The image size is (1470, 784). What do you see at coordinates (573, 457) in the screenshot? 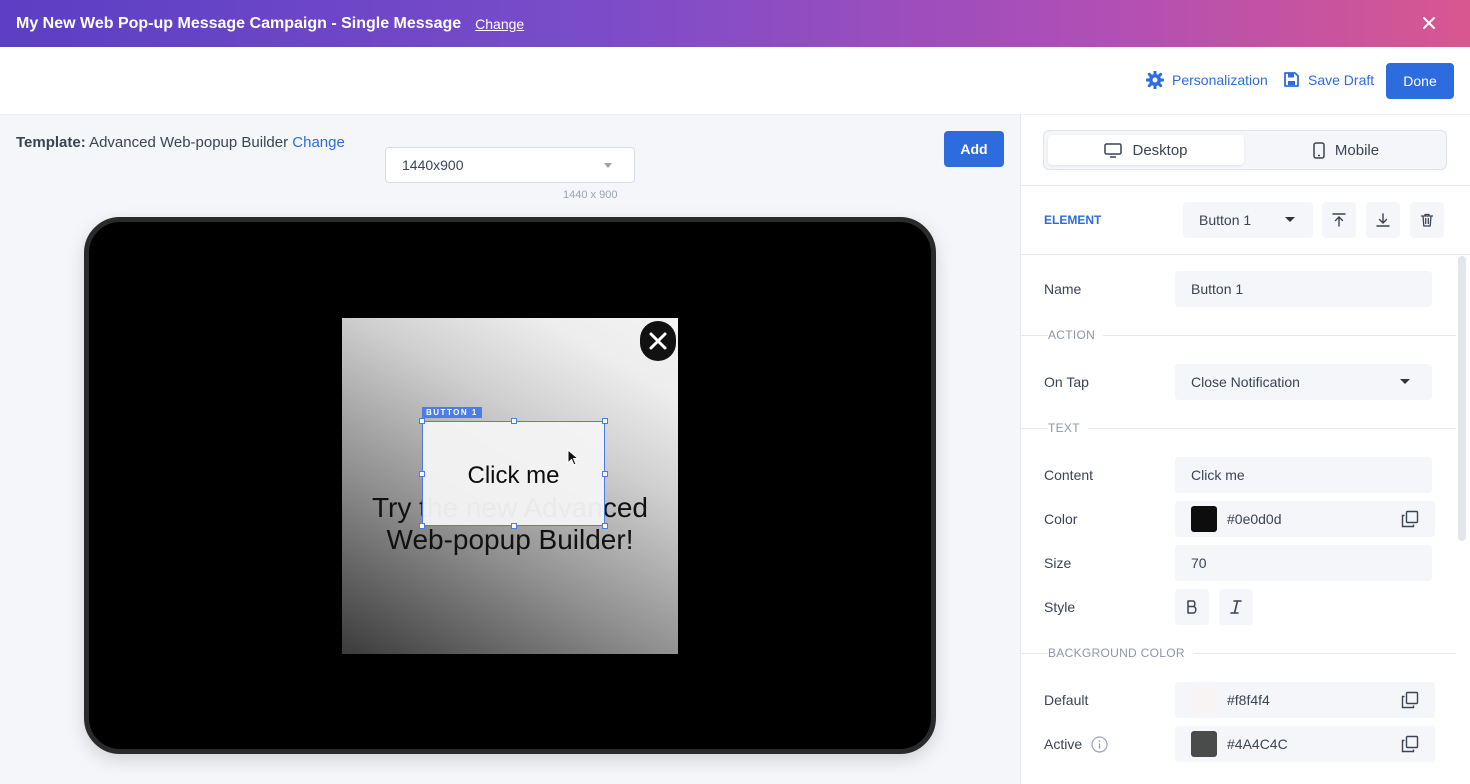
I see `mouse-cursor-icon` at bounding box center [573, 457].